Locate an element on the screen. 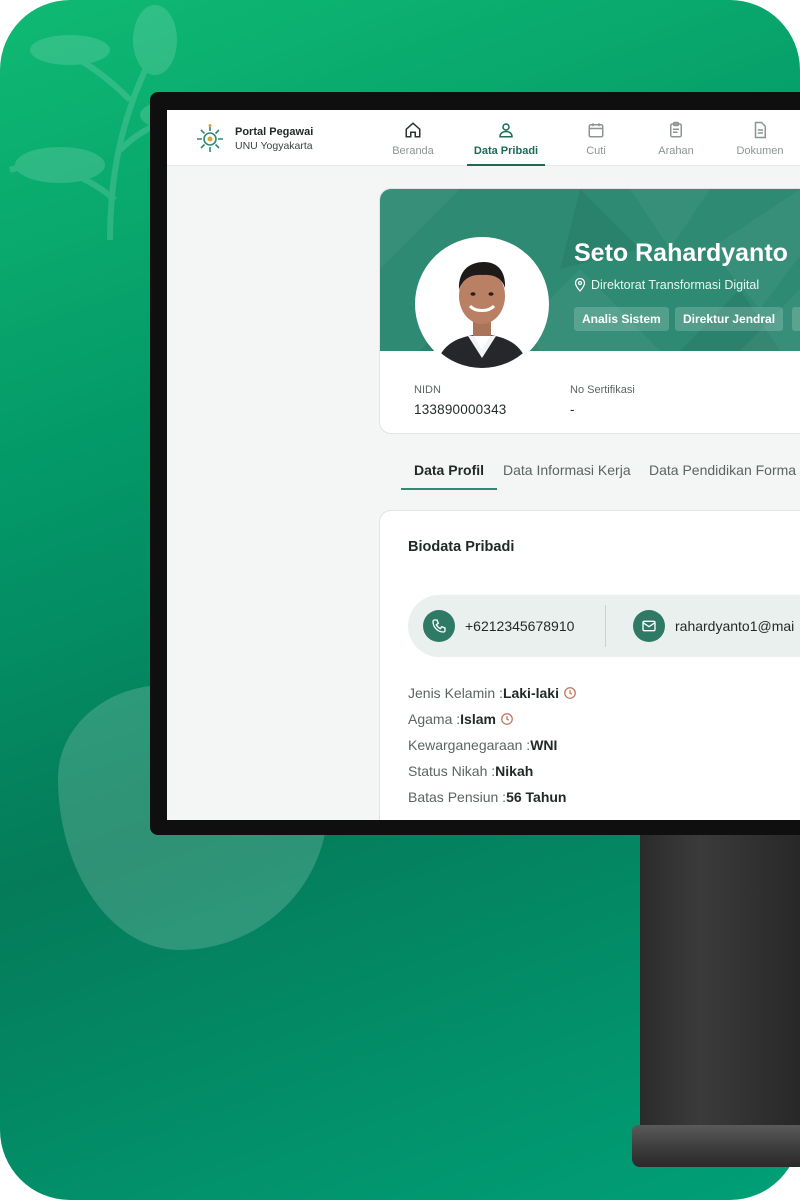 This screenshot has width=800, height=1200. nav-label: Beranda is located at coordinates (413, 151).